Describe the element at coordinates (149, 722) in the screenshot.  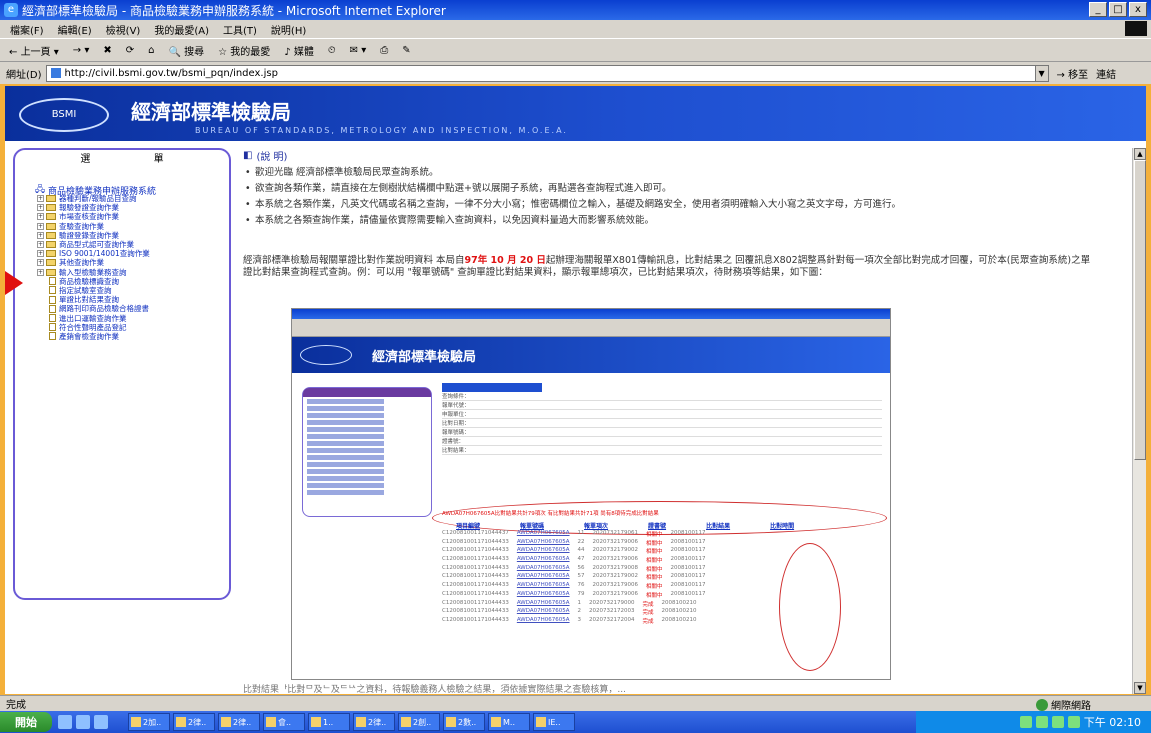
I see `taskbar-button: 2加..` at that location.